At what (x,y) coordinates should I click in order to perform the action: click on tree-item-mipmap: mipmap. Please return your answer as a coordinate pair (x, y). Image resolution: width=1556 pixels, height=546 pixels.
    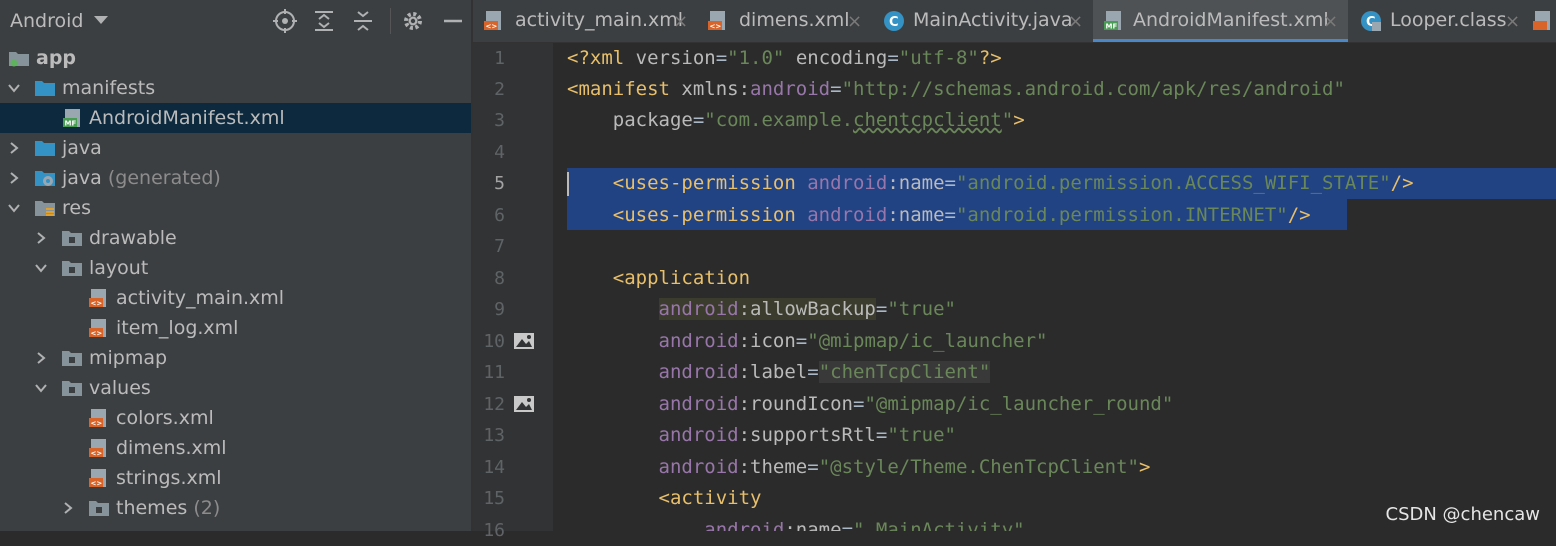
    Looking at the image, I should click on (235, 358).